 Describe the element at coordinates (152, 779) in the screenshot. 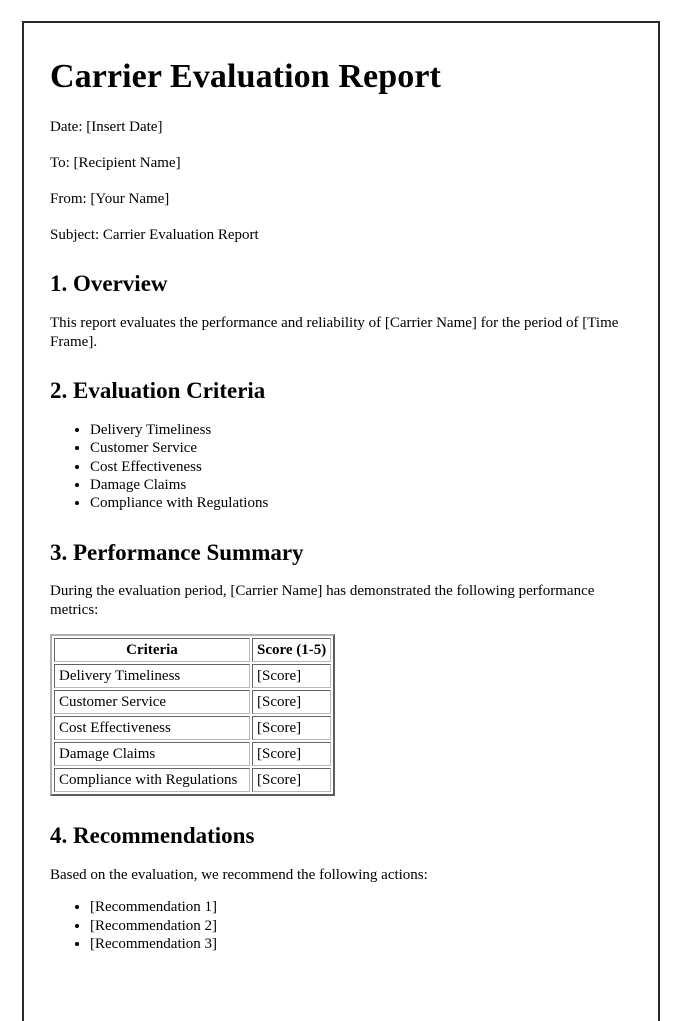

I see `table-cell-criteria: Compliance with Regulations` at that location.